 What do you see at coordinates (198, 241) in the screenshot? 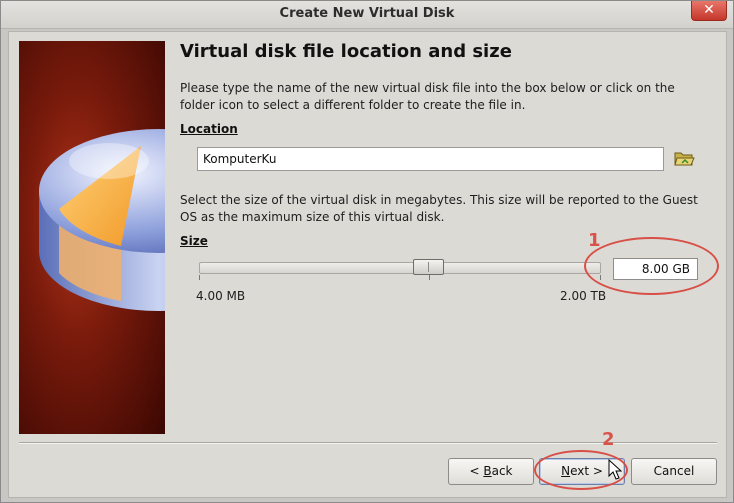
I see `size-label-rest: ize` at bounding box center [198, 241].